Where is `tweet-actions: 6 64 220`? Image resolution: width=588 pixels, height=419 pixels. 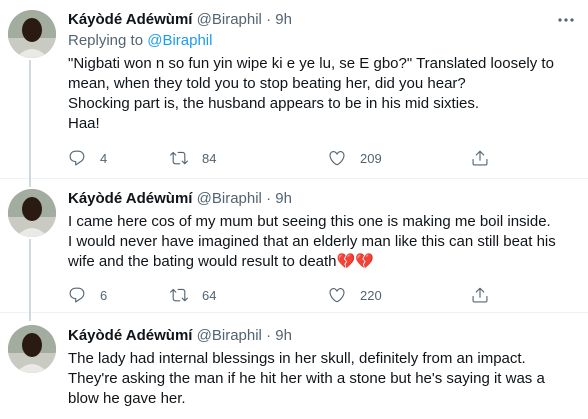 tweet-actions: 6 64 220 is located at coordinates (283, 295).